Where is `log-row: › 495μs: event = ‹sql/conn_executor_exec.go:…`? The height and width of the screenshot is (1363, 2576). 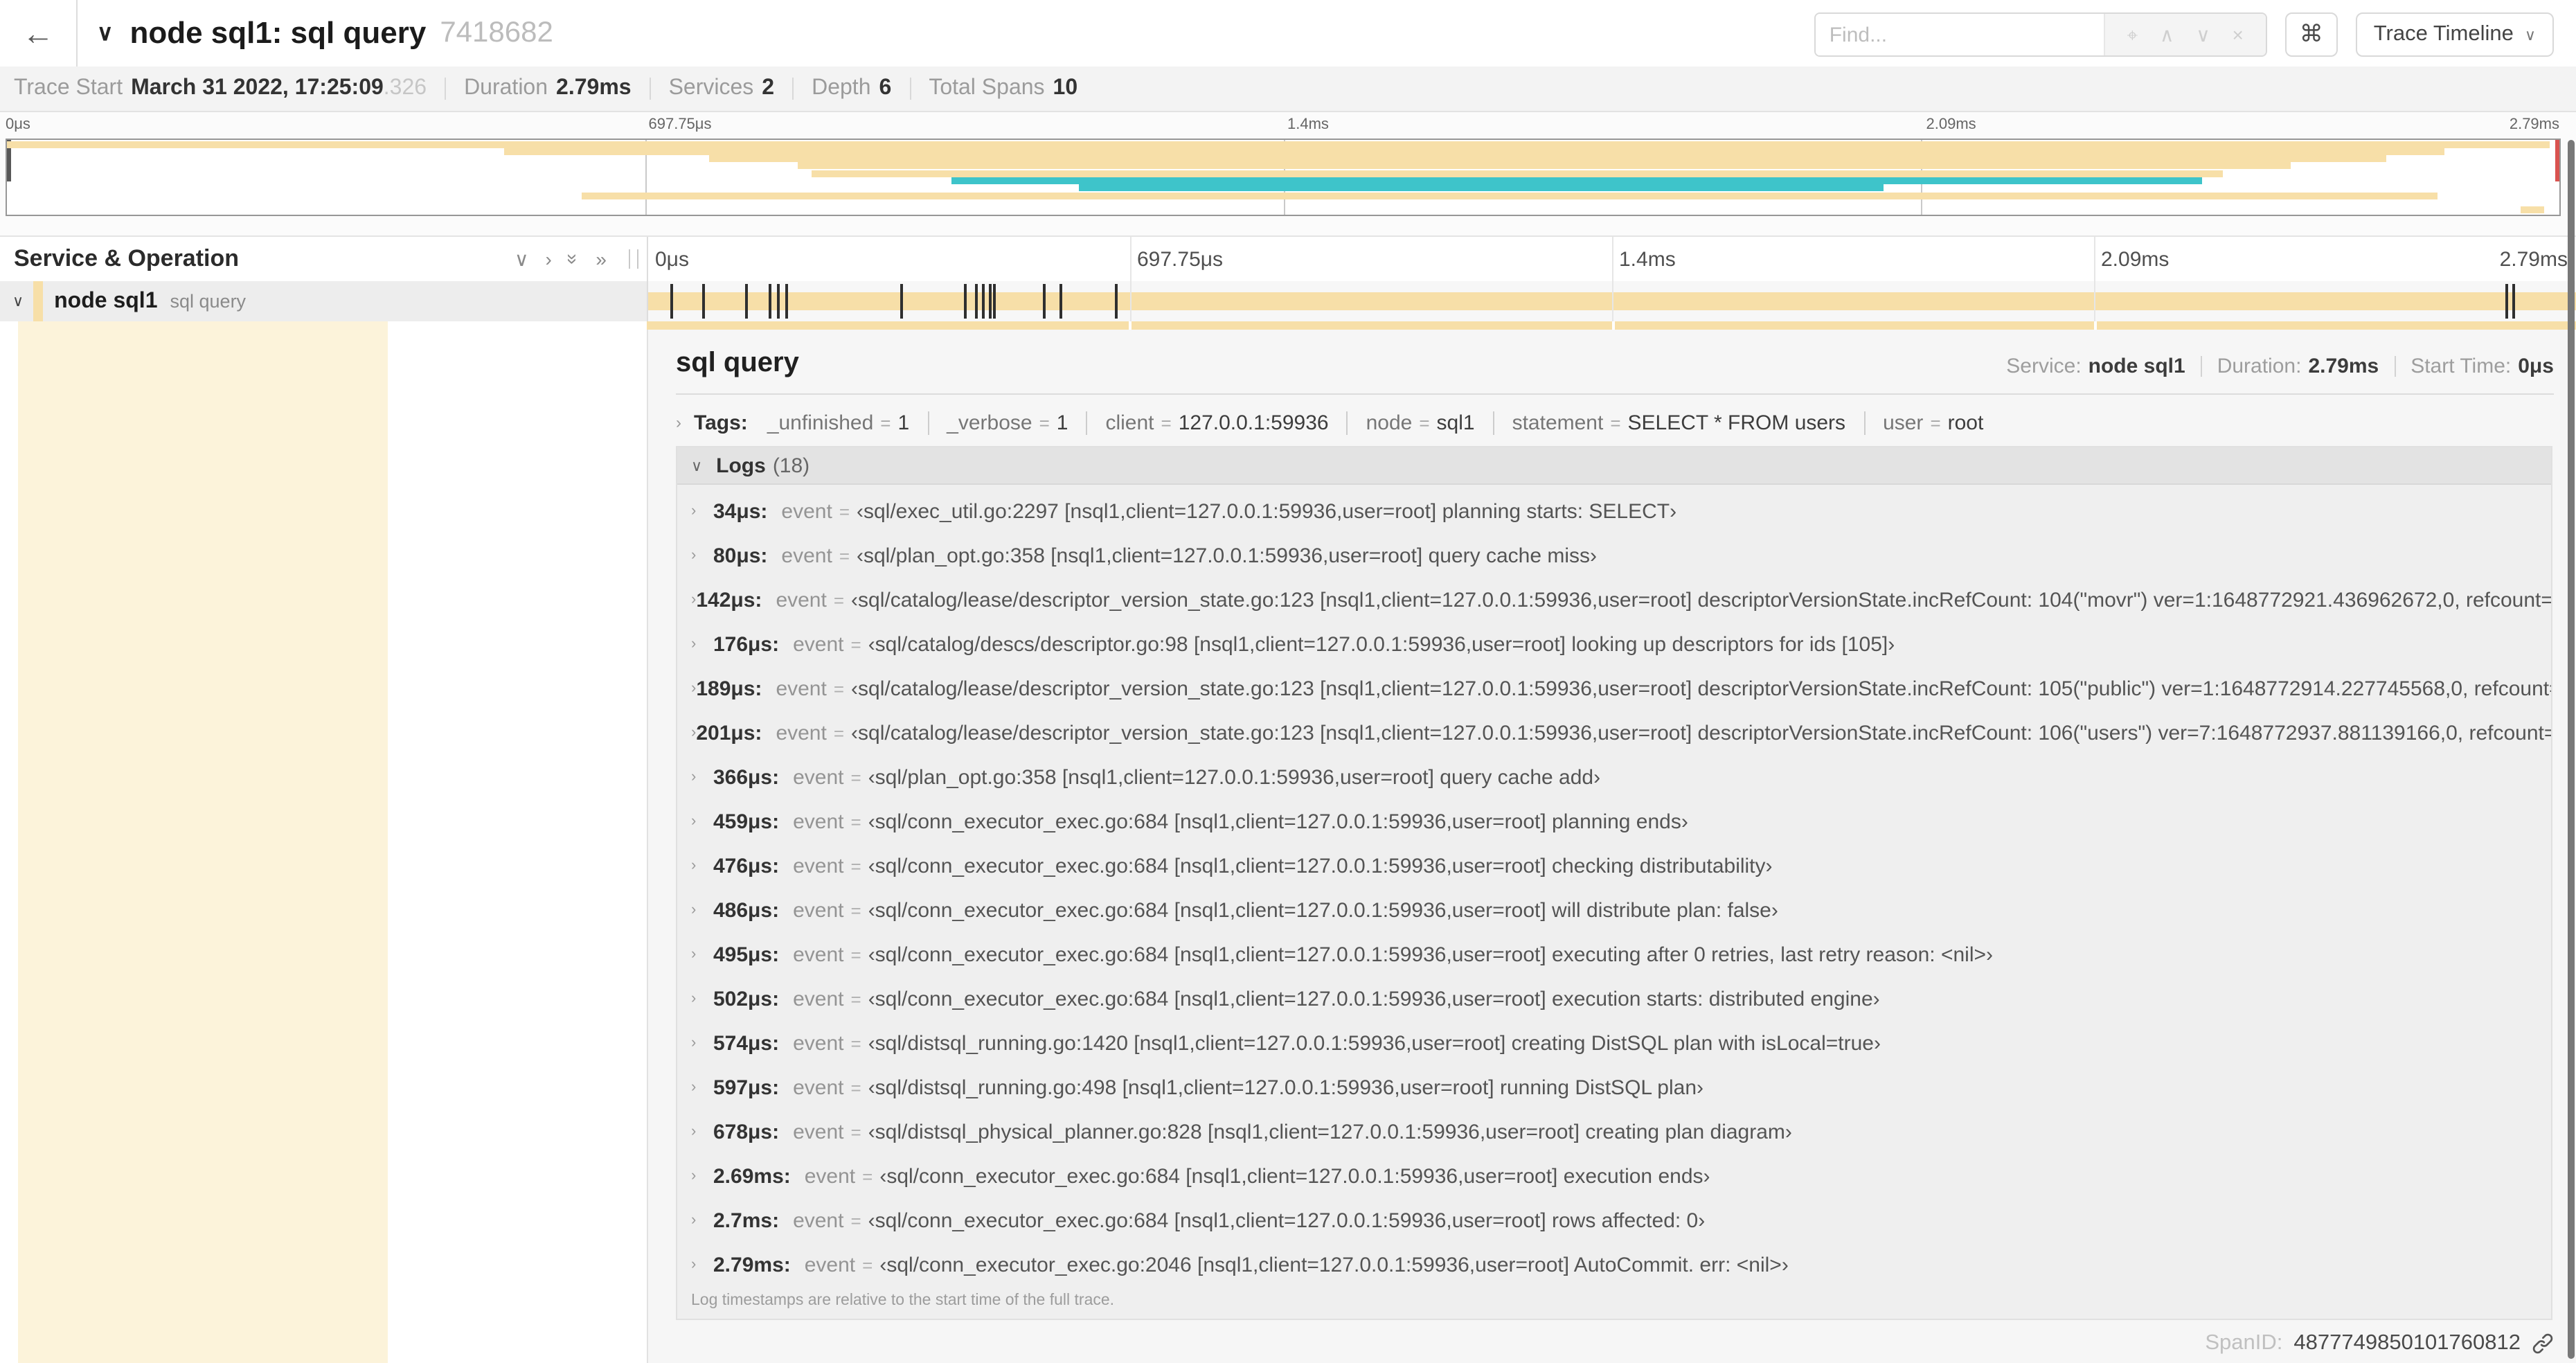 log-row: › 495μs: event = ‹sql/conn_executor_exec.go:… is located at coordinates (1614, 955).